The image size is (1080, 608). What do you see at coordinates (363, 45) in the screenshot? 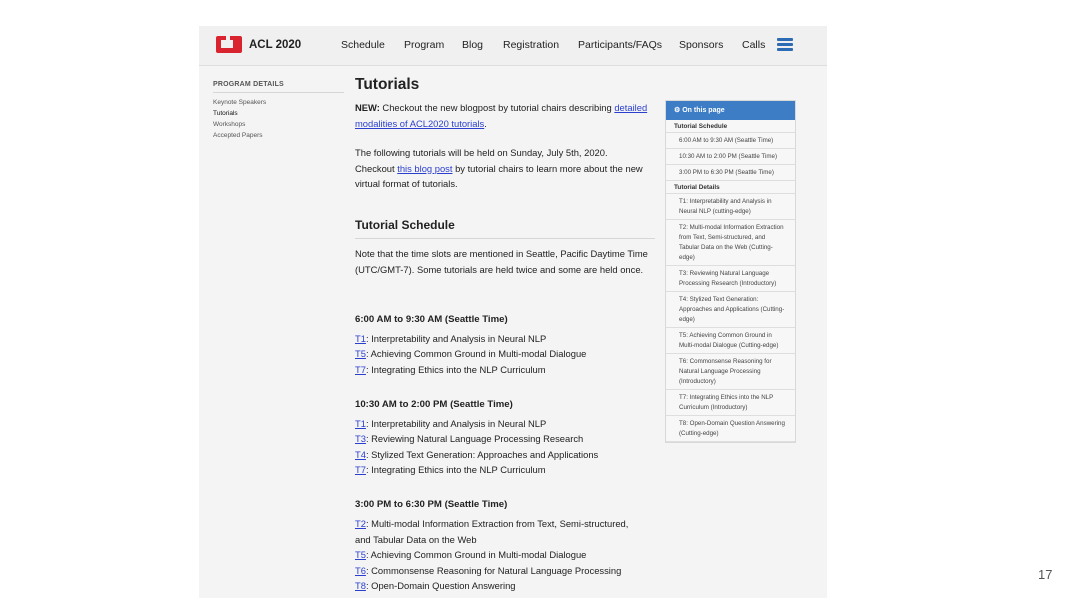
I see `nav-item-schedule: Schedule` at bounding box center [363, 45].